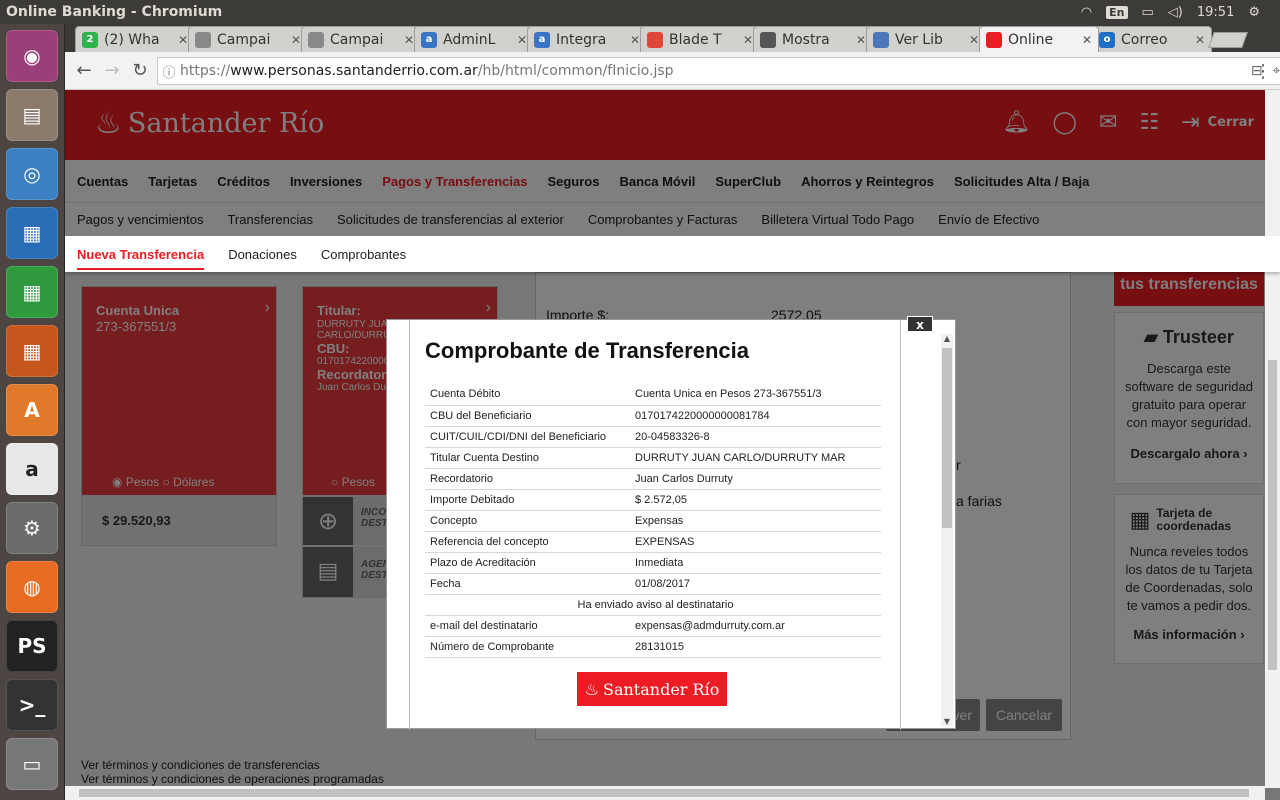 This screenshot has height=800, width=1280. I want to click on receipt-field-label: Recordatorio, so click(527, 479).